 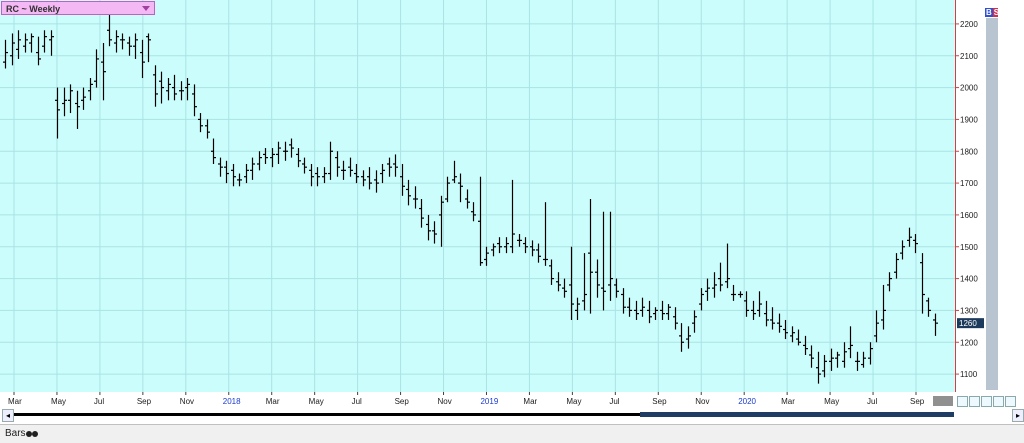 I want to click on collapse-icon, so click(x=1010, y=401).